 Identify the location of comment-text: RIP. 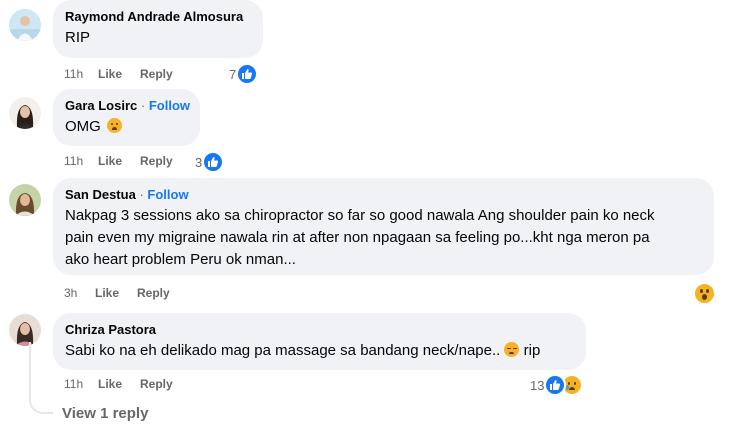
(78, 37).